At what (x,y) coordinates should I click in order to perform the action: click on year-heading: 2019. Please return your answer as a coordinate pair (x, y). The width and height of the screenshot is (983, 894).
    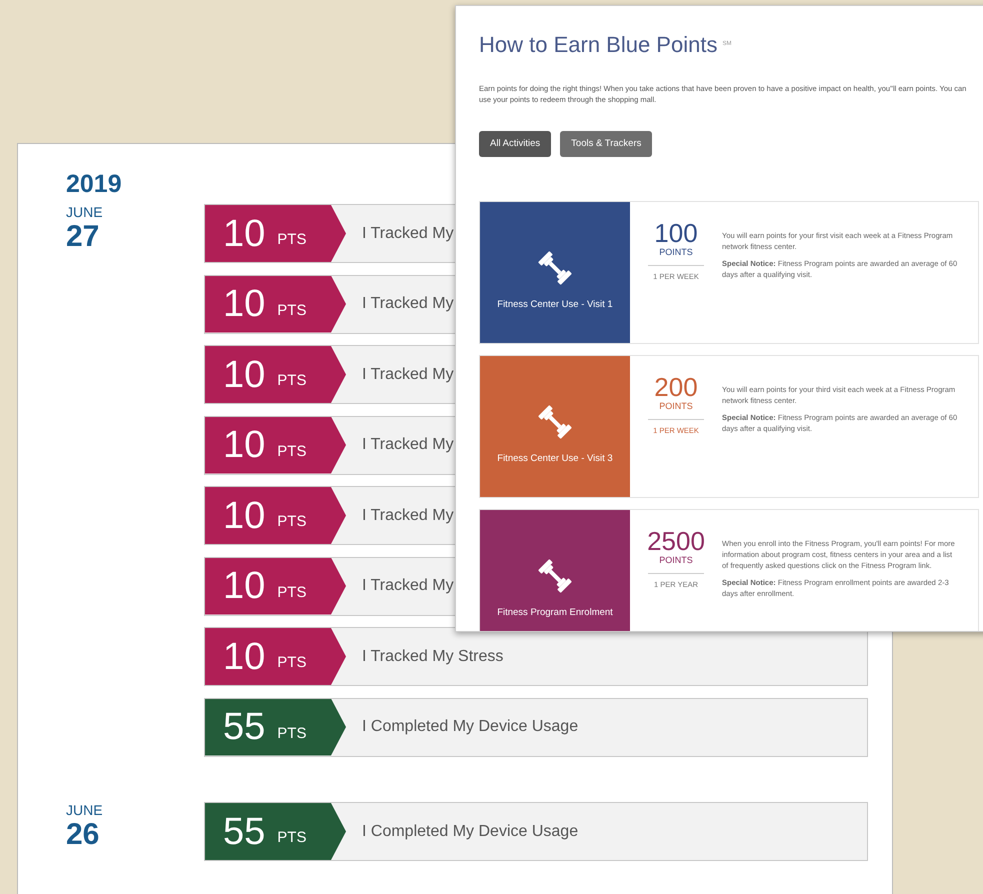
    Looking at the image, I should click on (94, 184).